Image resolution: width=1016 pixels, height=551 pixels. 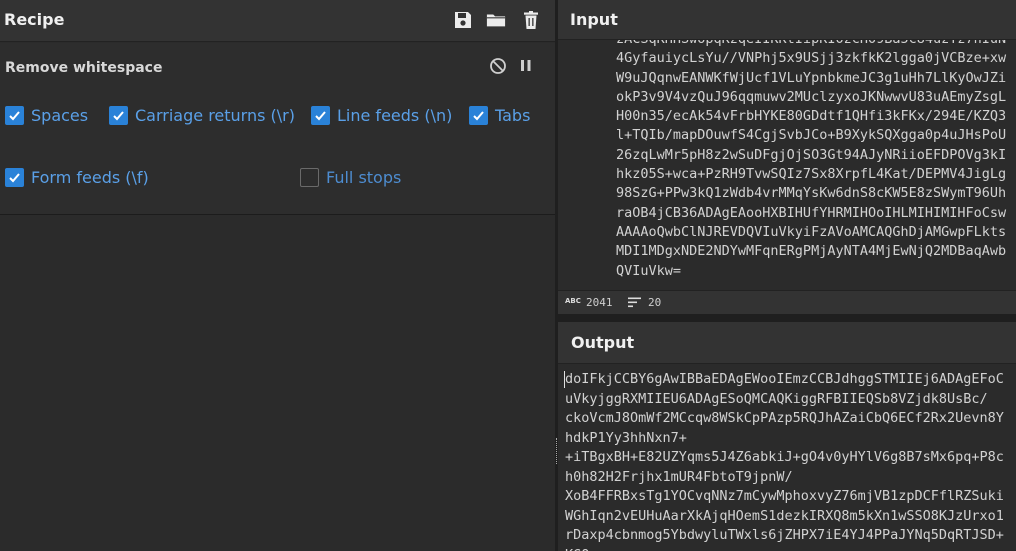 What do you see at coordinates (60, 115) in the screenshot?
I see `option-label: Spaces` at bounding box center [60, 115].